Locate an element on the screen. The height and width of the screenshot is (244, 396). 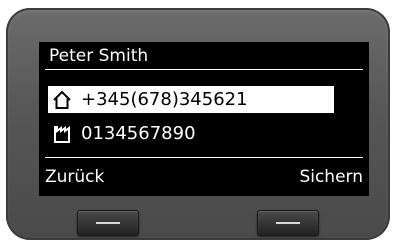
left-softkey-button is located at coordinates (108, 223).